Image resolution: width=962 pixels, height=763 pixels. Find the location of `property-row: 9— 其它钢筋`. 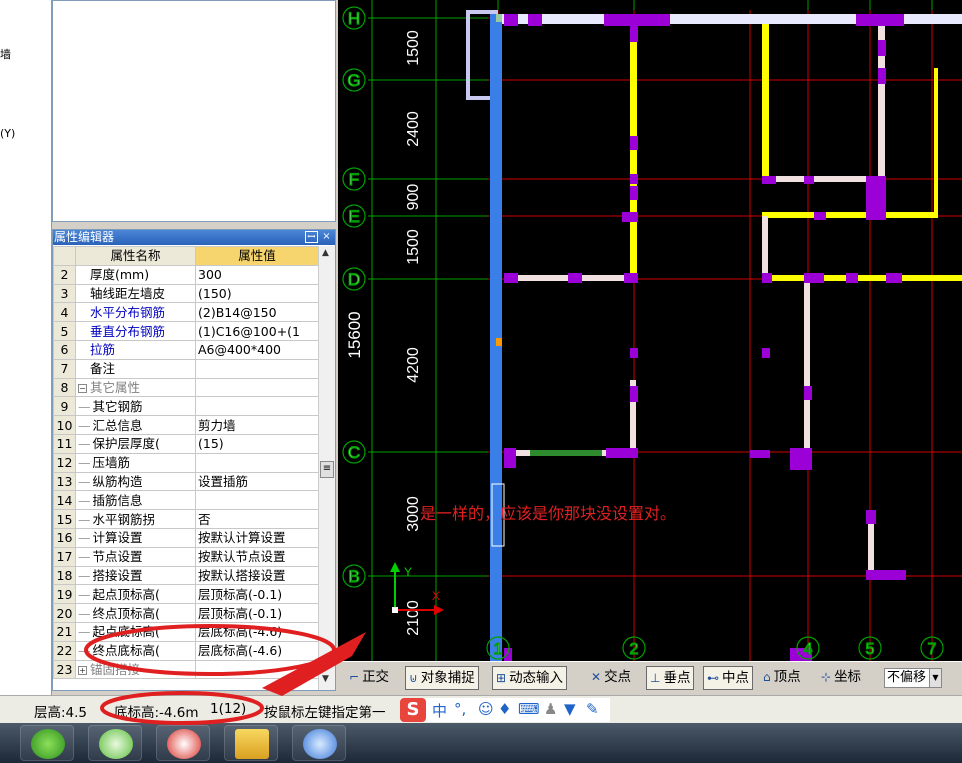

property-row: 9— 其它钢筋 is located at coordinates (186, 406).